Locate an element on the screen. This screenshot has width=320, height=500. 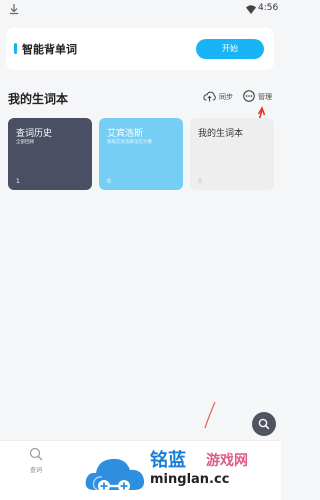
start-button: 开始 is located at coordinates (230, 49).